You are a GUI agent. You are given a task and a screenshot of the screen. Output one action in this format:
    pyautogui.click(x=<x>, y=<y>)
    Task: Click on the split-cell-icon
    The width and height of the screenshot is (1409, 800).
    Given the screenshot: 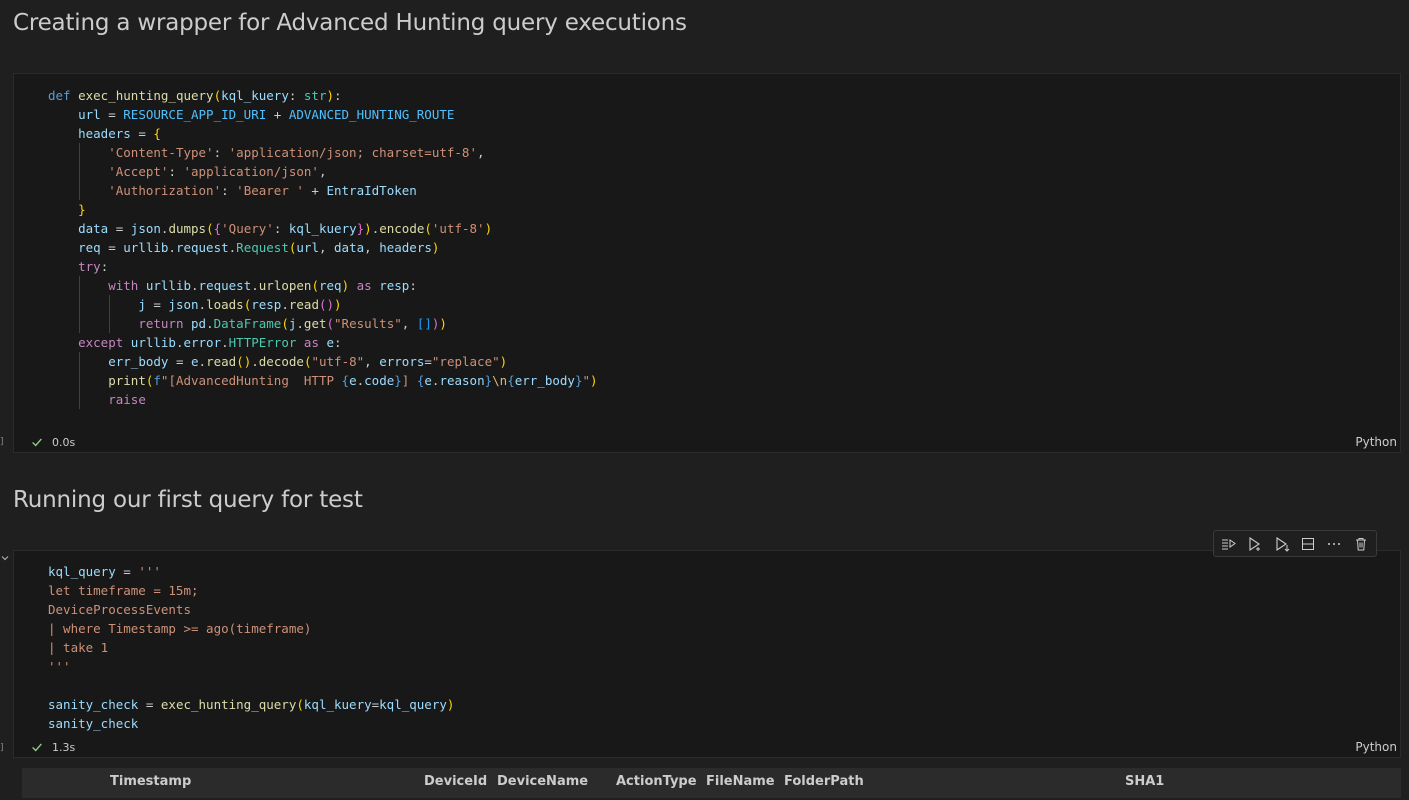 What is the action you would take?
    pyautogui.click(x=1308, y=544)
    